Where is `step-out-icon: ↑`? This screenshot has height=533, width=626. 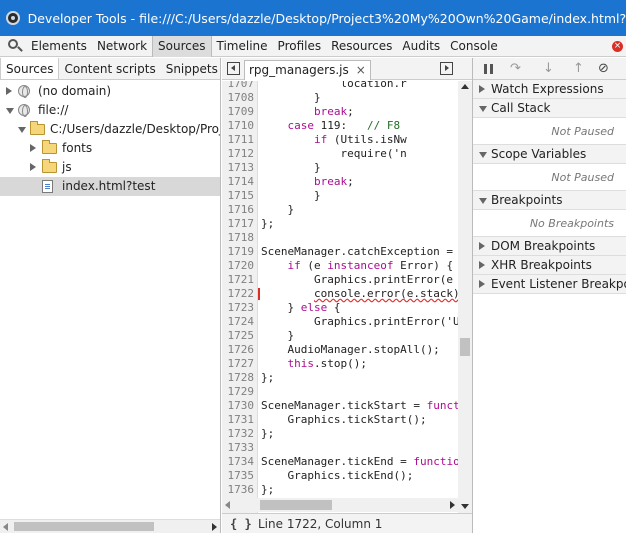 step-out-icon: ↑ is located at coordinates (579, 69).